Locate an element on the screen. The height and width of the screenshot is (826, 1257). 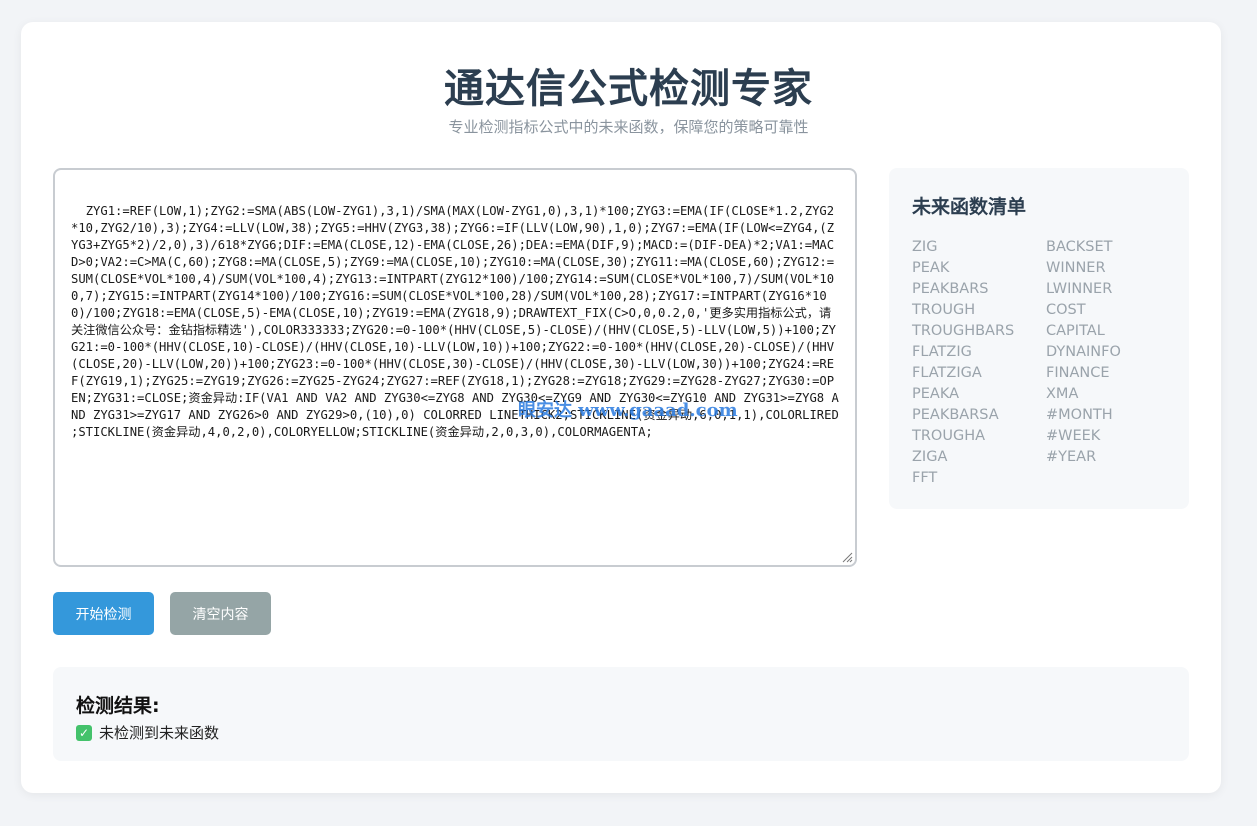
function-item: TROUGH is located at coordinates (944, 310).